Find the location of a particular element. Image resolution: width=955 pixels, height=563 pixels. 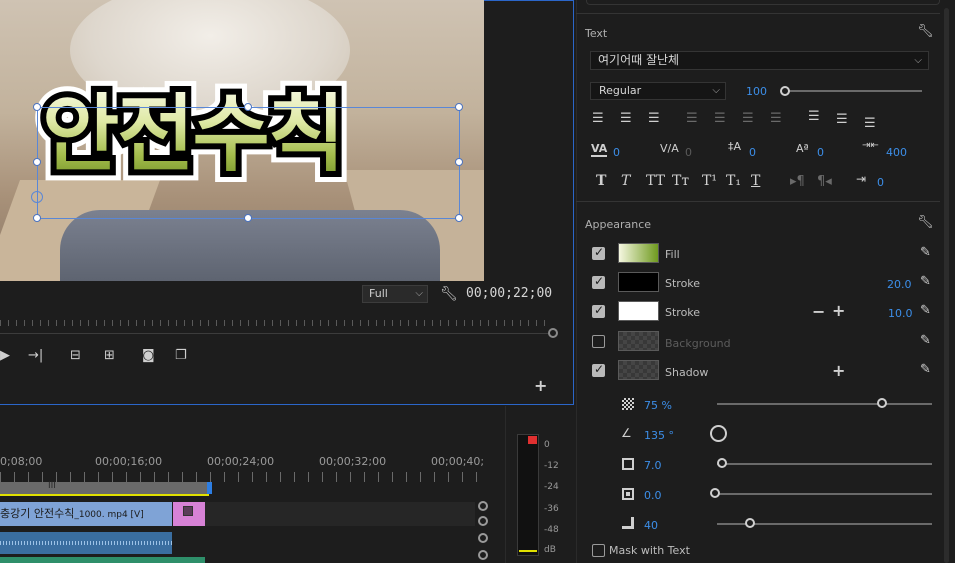

align-bottom-icon: ☰ is located at coordinates (870, 123).